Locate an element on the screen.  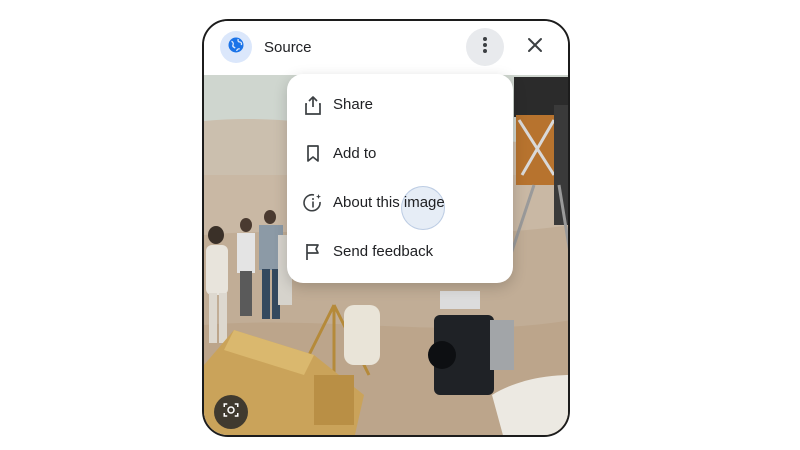
lens-search-button is located at coordinates (231, 412).